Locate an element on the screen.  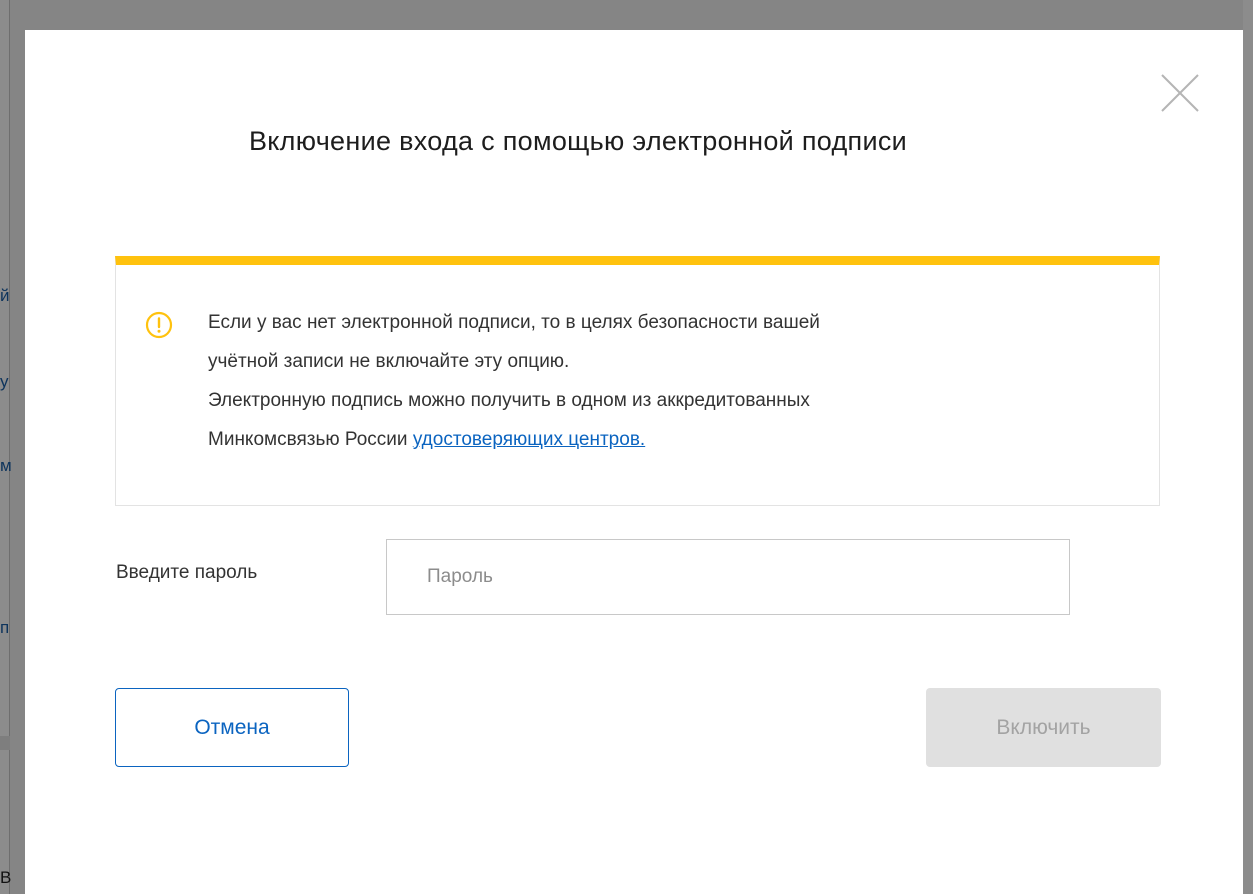
cancel-button: Отмена is located at coordinates (232, 727).